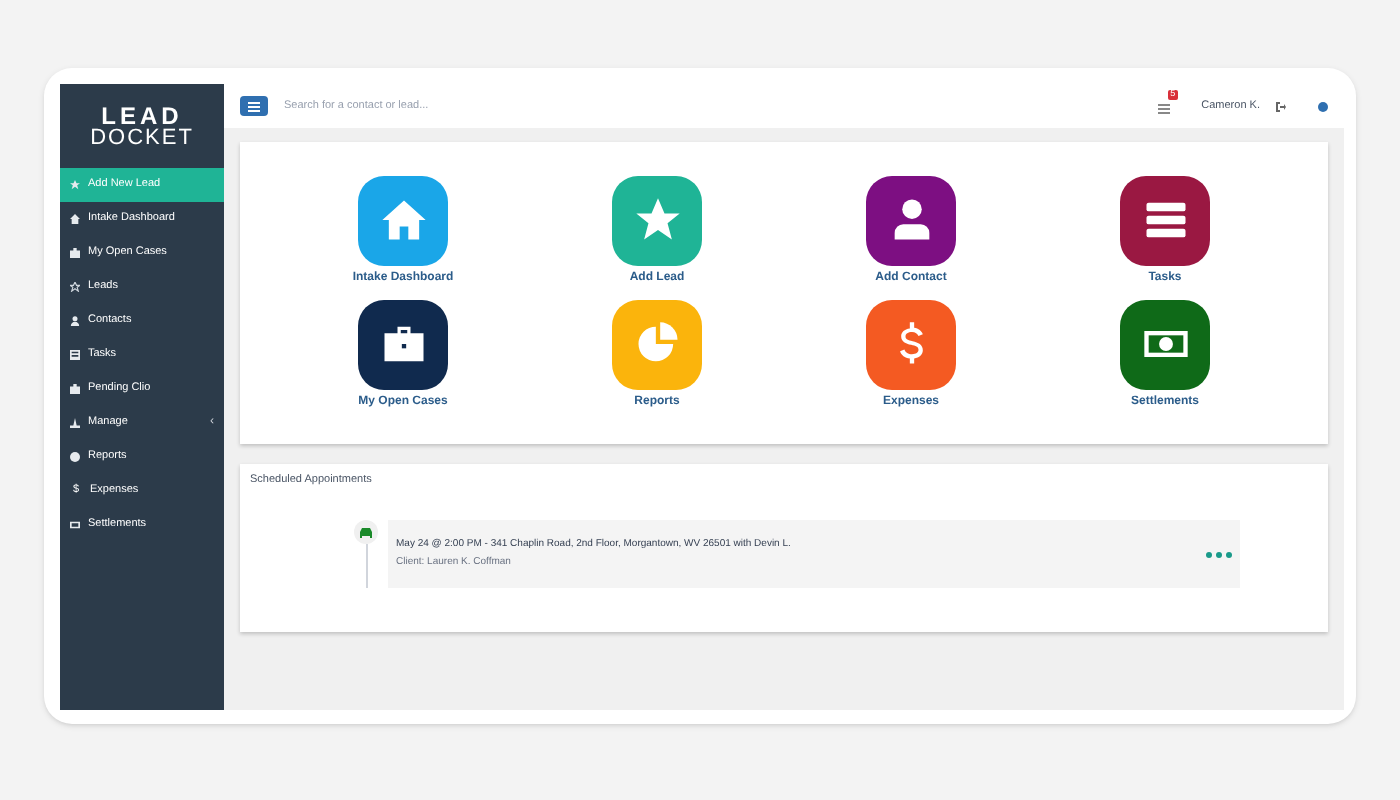 The width and height of the screenshot is (1400, 800). Describe the element at coordinates (1163, 110) in the screenshot. I see `list-icon` at that location.